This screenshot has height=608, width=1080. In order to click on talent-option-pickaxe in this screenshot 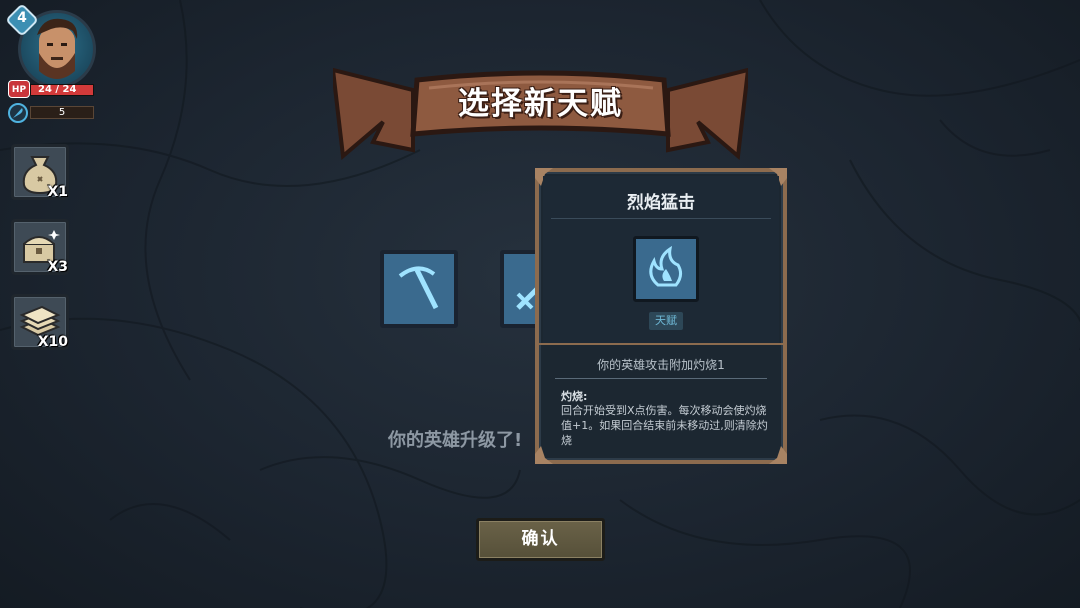, I will do `click(419, 289)`.